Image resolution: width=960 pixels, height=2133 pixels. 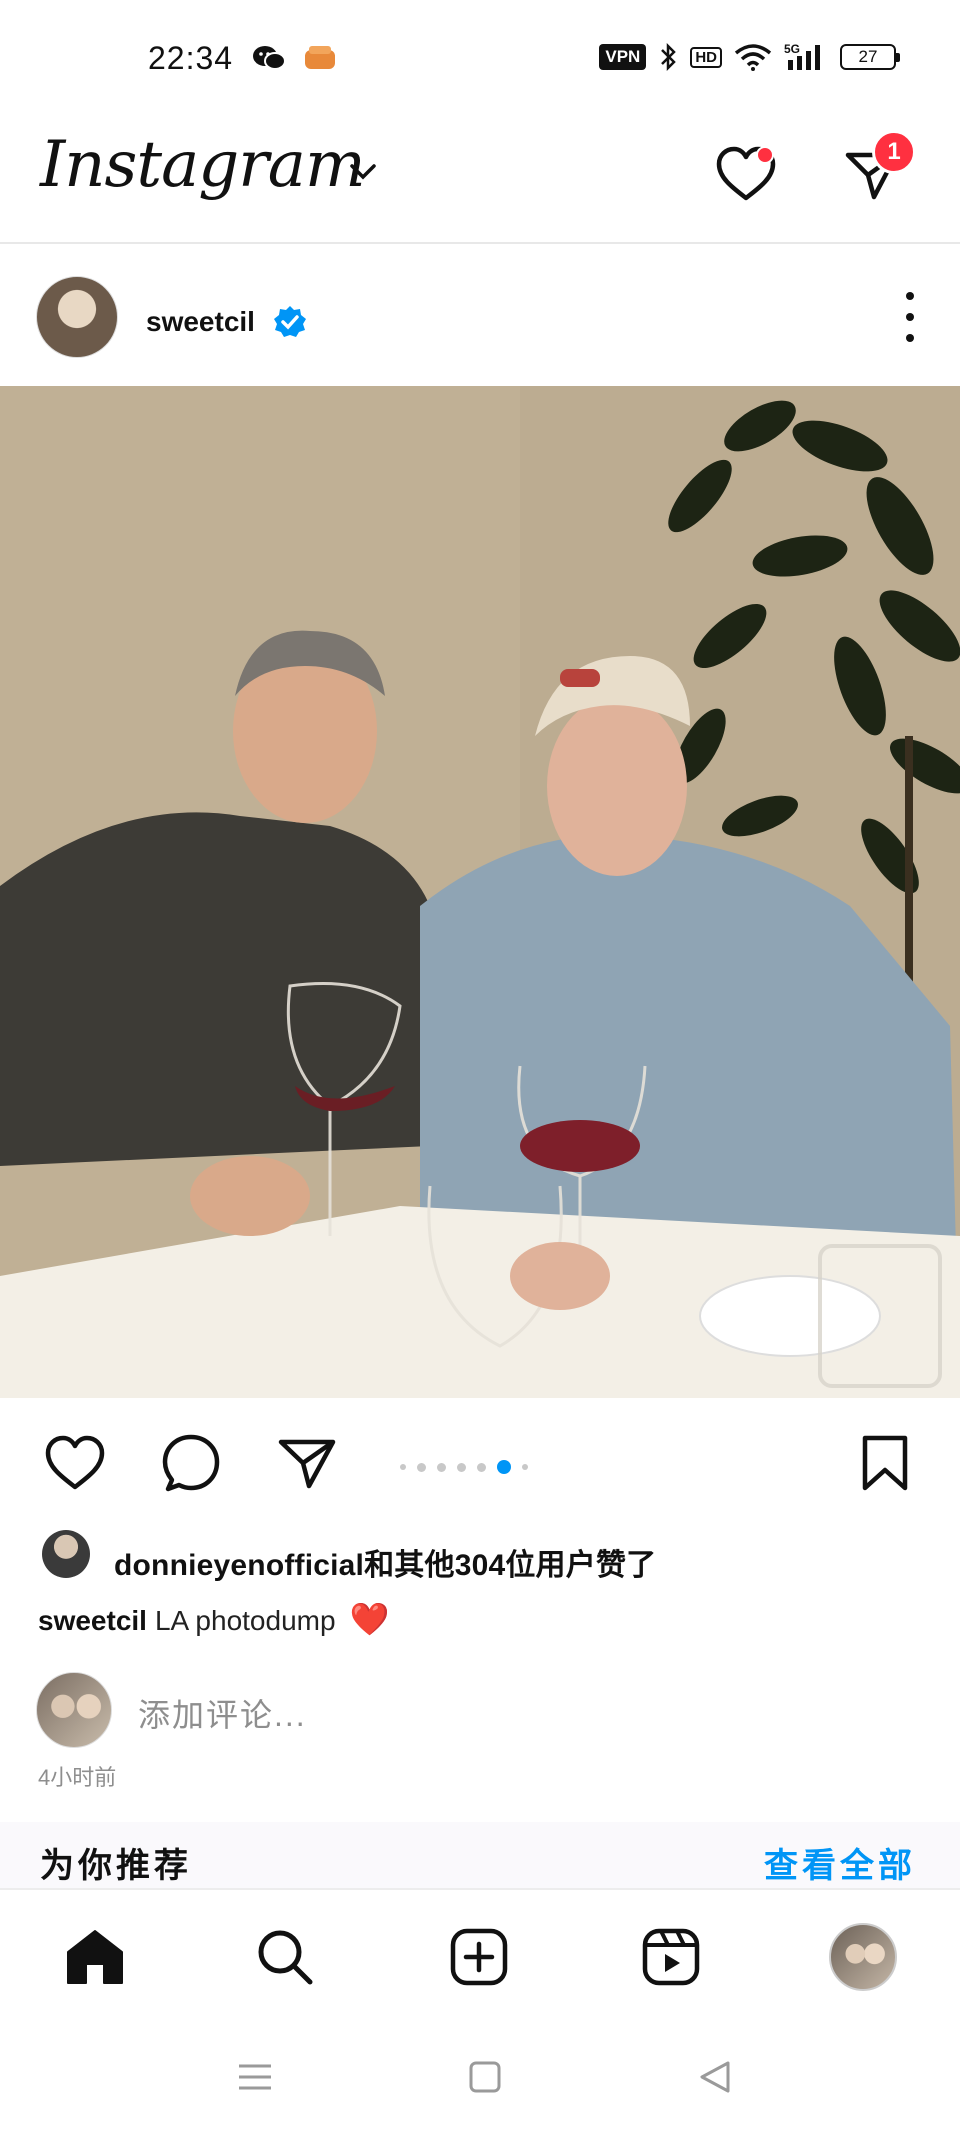 I want to click on suggested-title: 为你推荐, so click(x=116, y=1866).